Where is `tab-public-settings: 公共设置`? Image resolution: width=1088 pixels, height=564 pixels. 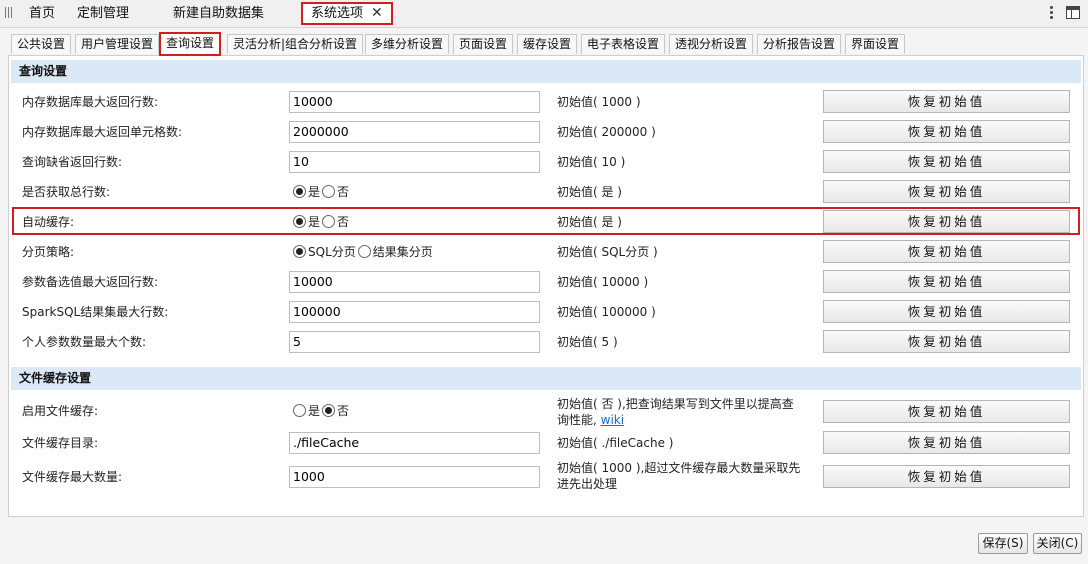
tab-public-settings: 公共设置 is located at coordinates (41, 44).